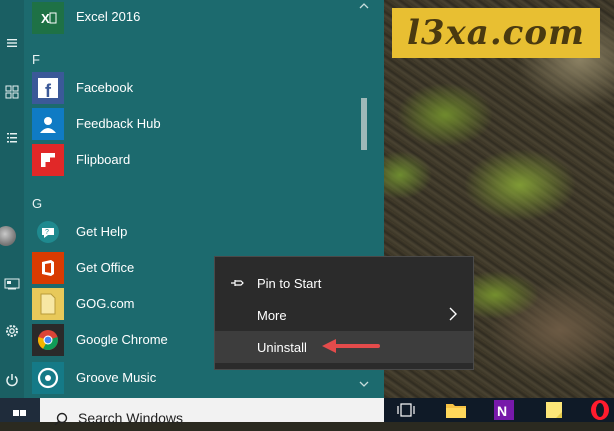 This screenshot has width=614, height=431. I want to click on app-get-help: ? Get Help, so click(192, 233).